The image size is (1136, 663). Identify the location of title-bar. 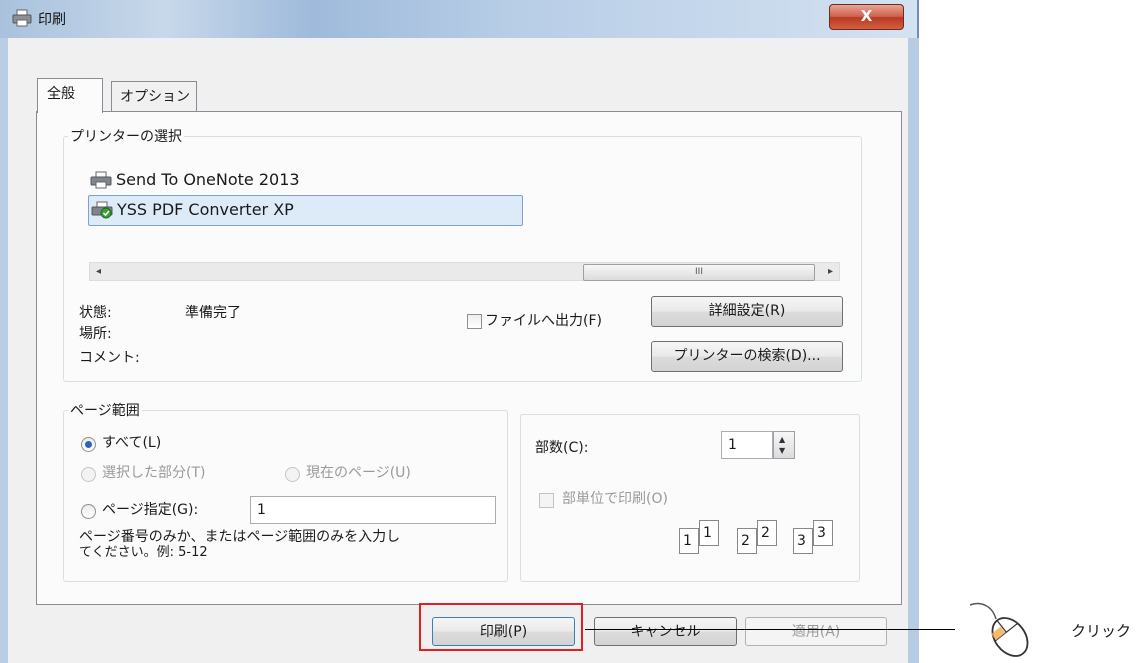
(459, 19).